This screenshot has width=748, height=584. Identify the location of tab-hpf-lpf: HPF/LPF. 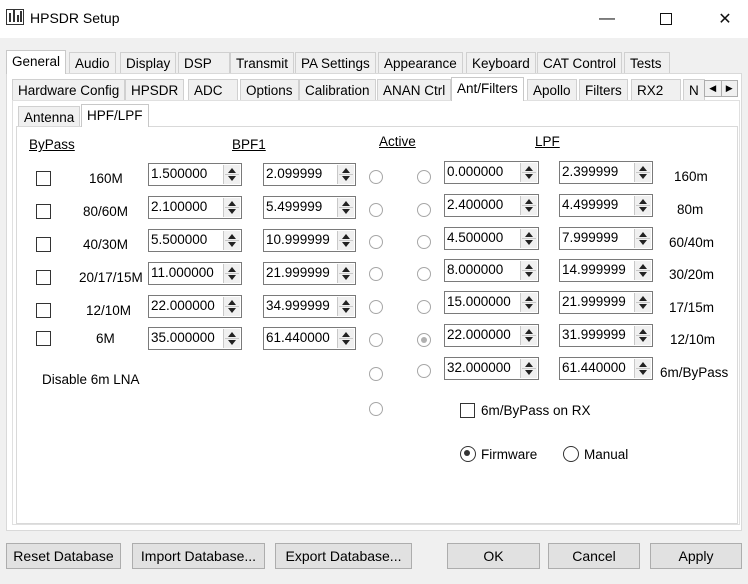
(115, 115).